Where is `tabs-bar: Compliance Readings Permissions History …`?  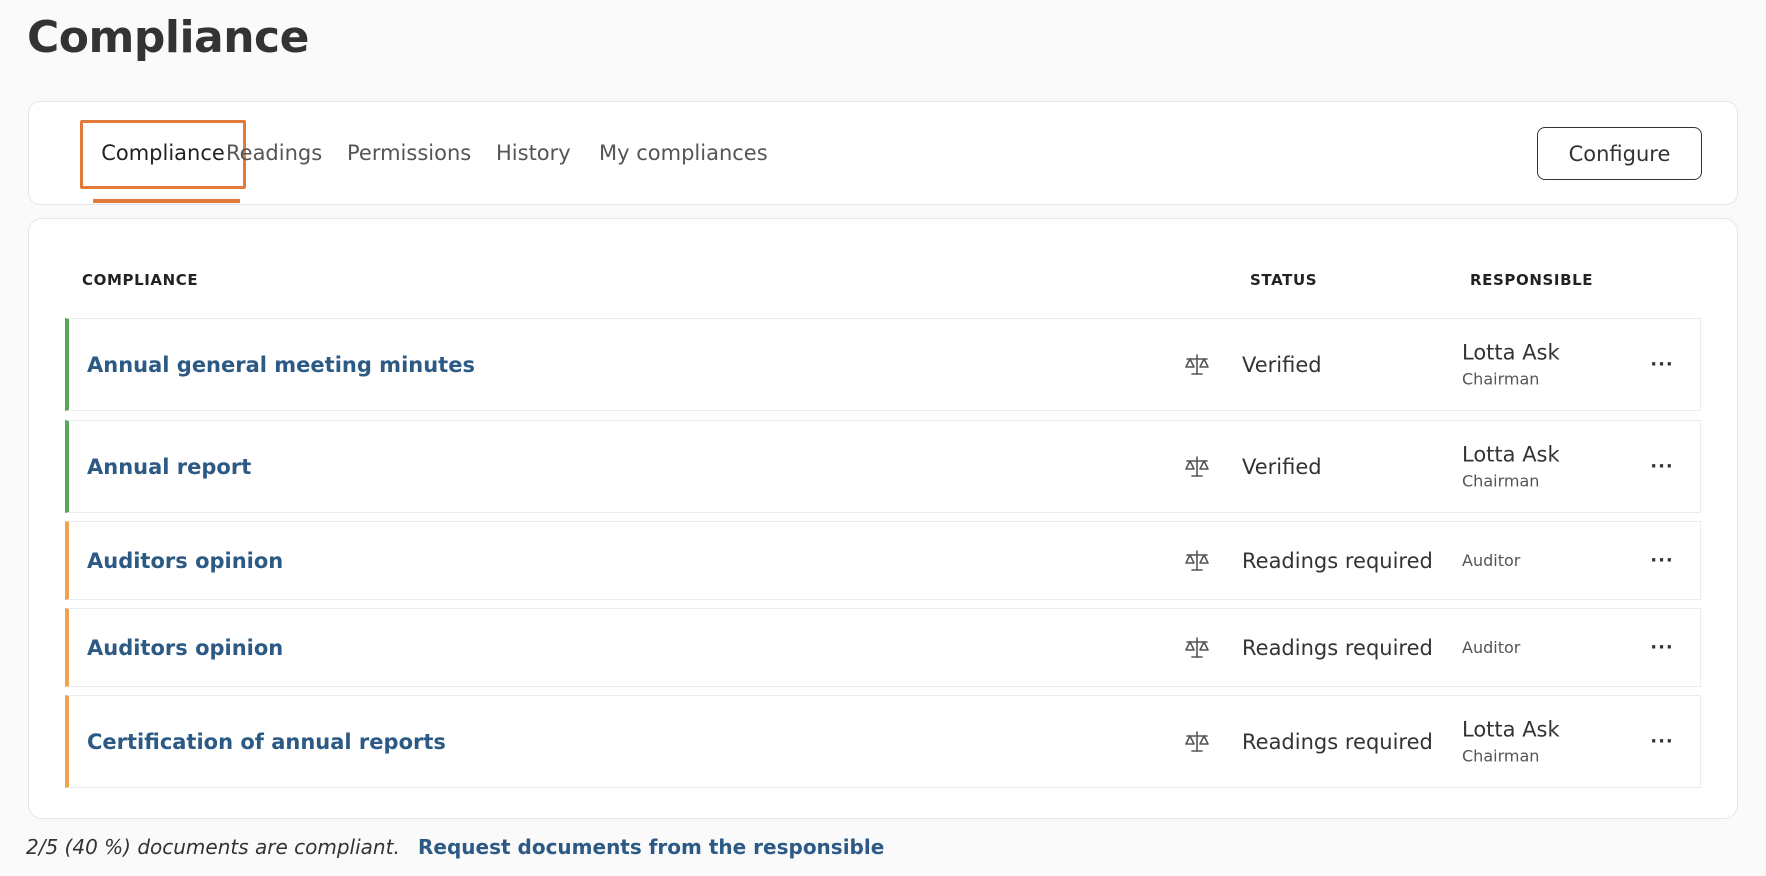
tabs-bar: Compliance Readings Permissions History … is located at coordinates (883, 153).